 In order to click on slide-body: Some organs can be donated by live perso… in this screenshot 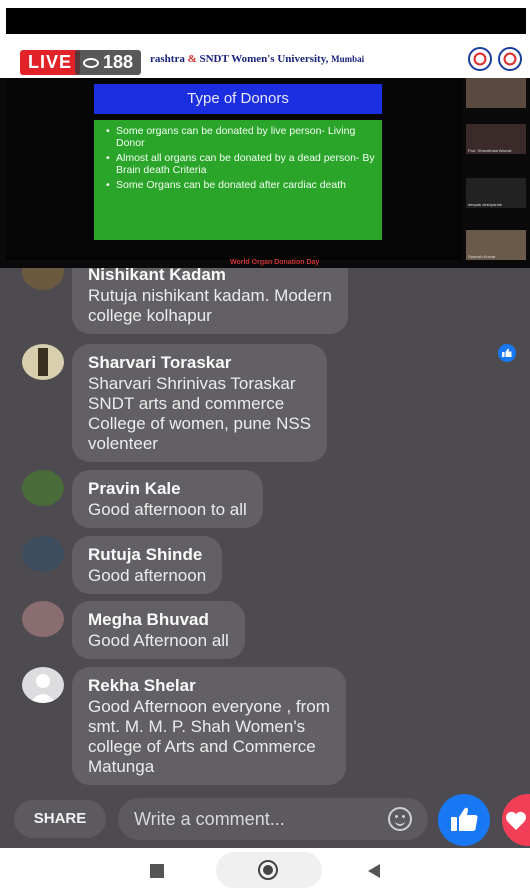, I will do `click(238, 180)`.